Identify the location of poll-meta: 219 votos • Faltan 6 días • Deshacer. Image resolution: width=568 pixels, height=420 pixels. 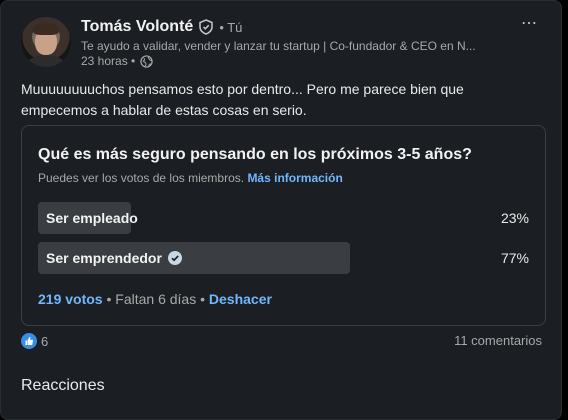
(155, 299).